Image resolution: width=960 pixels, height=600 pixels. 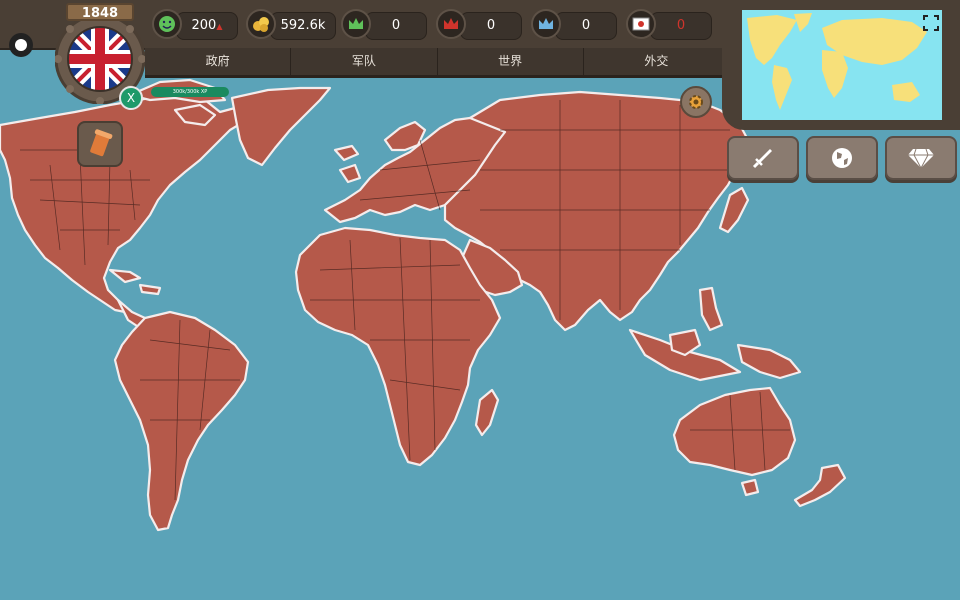 I want to click on globe-icon, so click(x=842, y=158).